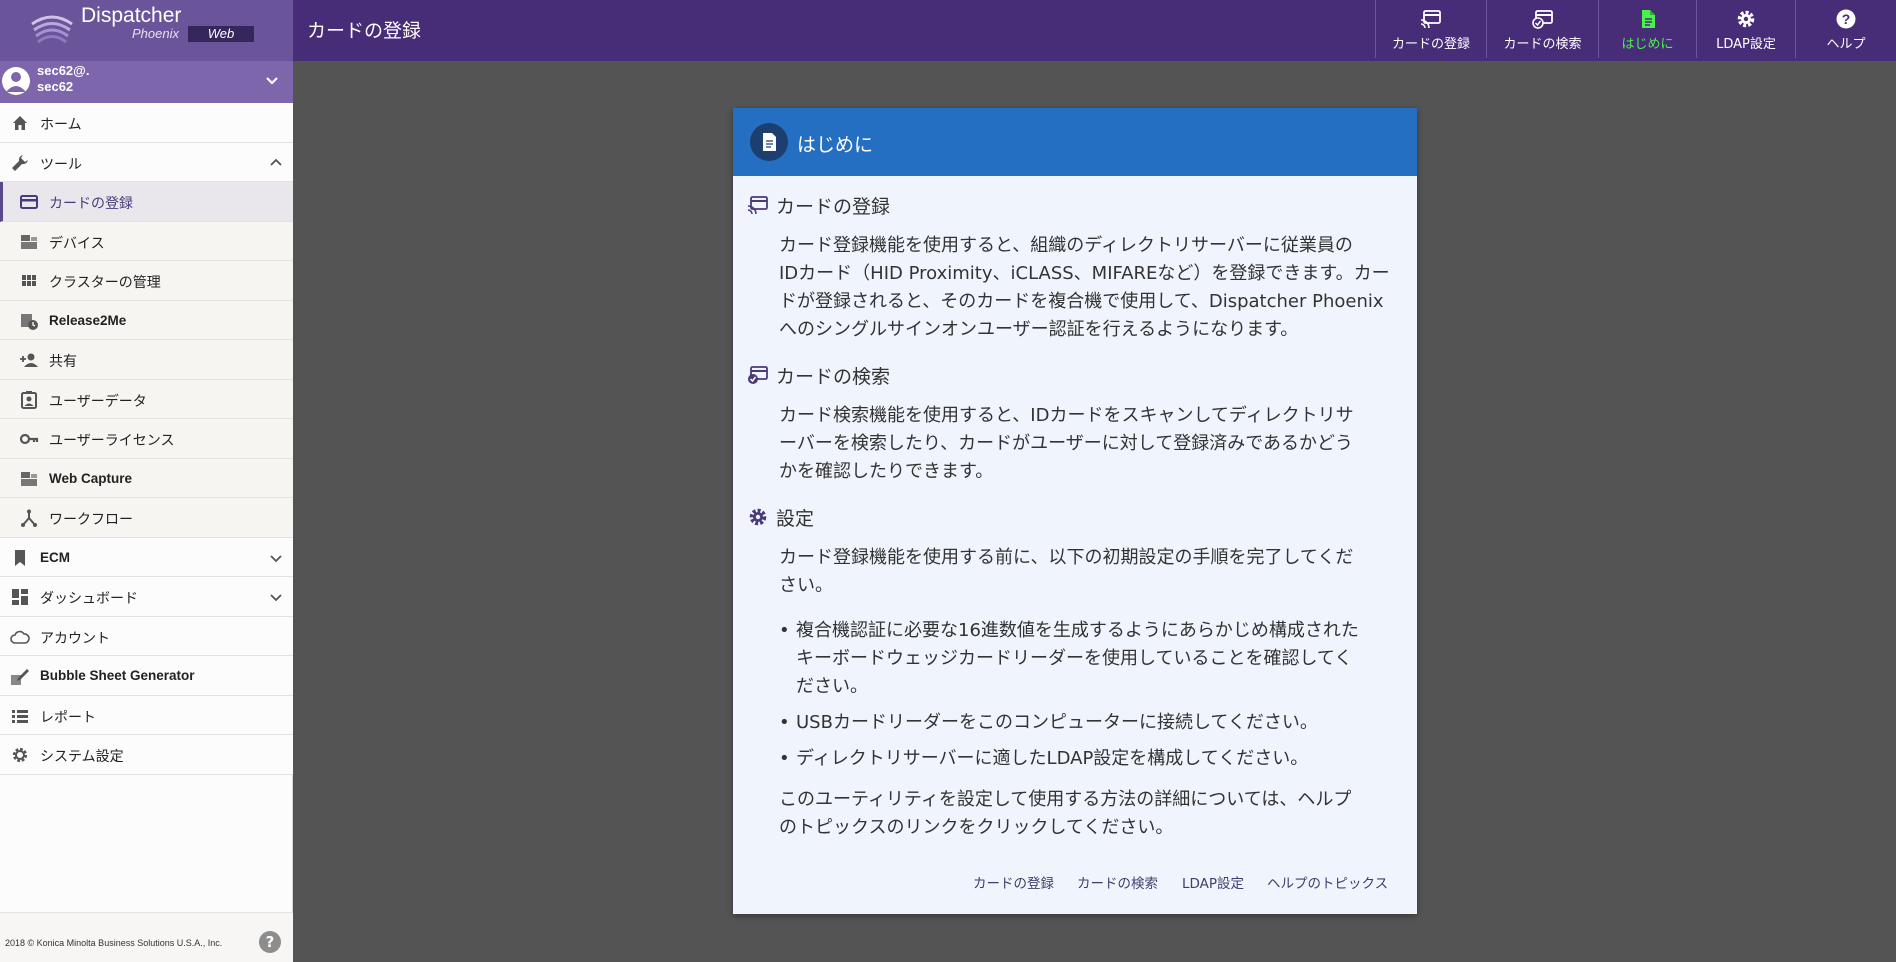 The width and height of the screenshot is (1896, 962). Describe the element at coordinates (833, 207) in the screenshot. I see `section-title-card-registration: カードの登録` at that location.